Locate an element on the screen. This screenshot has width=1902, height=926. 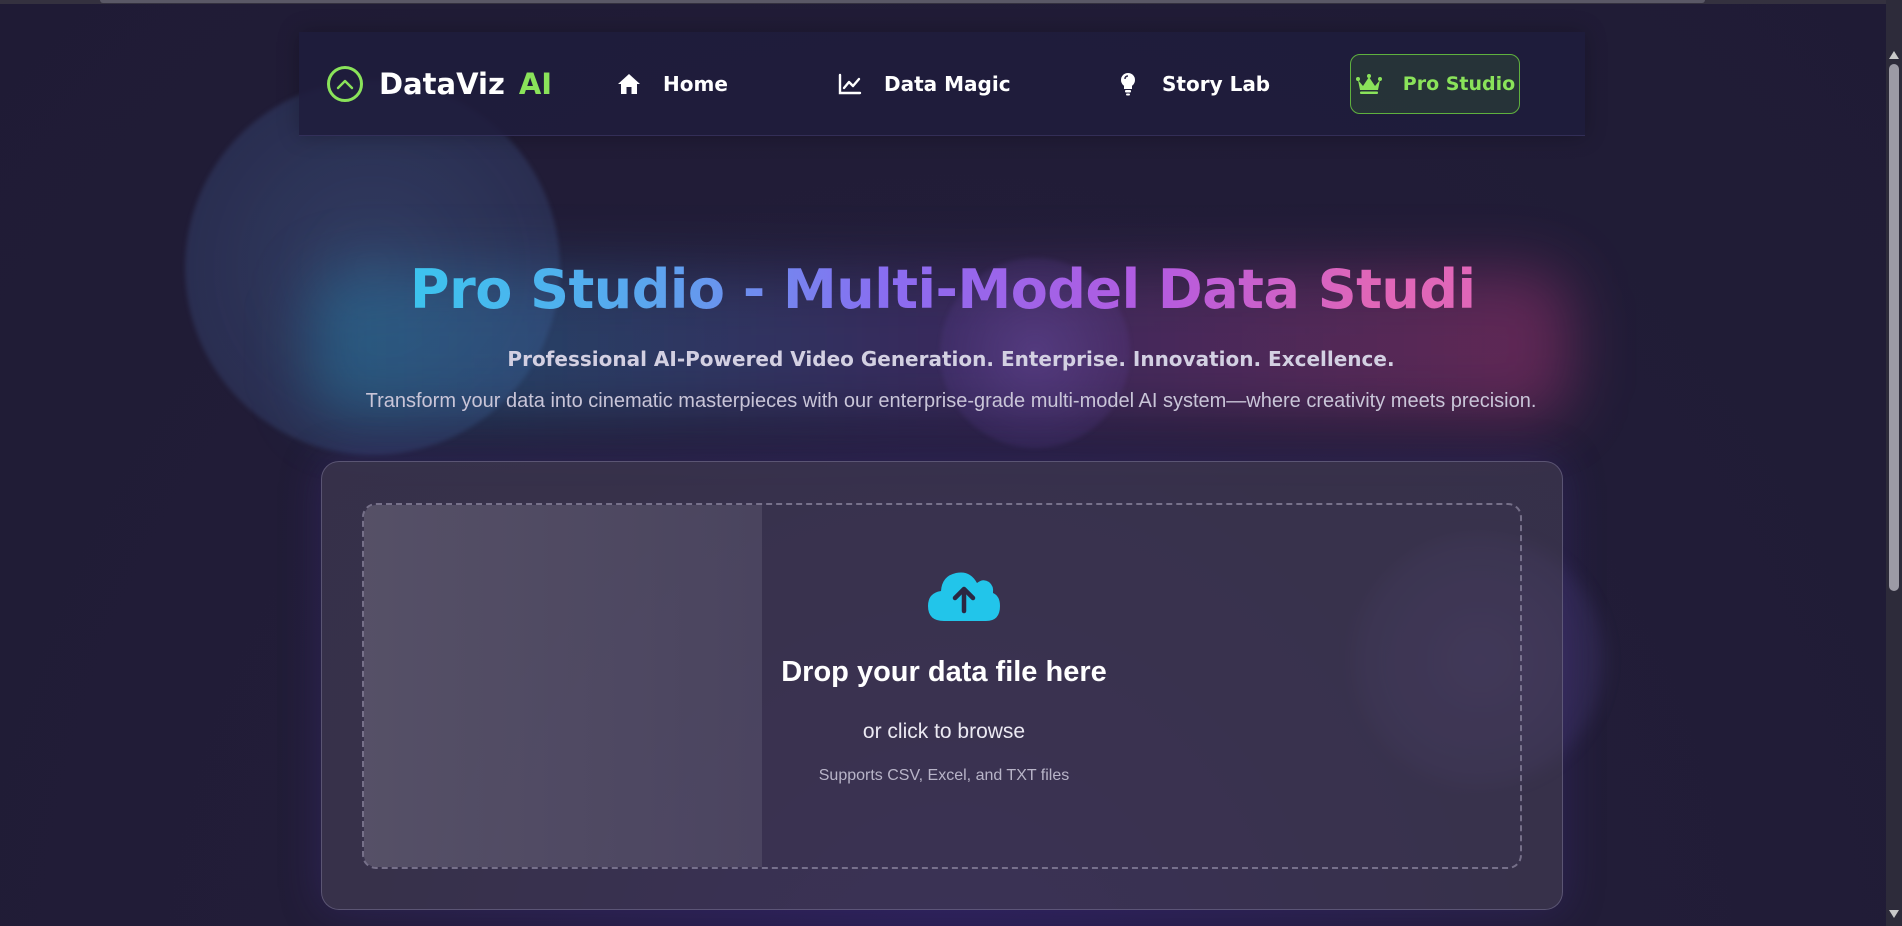
pro-studio-button: Pro Studio is located at coordinates (1435, 84).